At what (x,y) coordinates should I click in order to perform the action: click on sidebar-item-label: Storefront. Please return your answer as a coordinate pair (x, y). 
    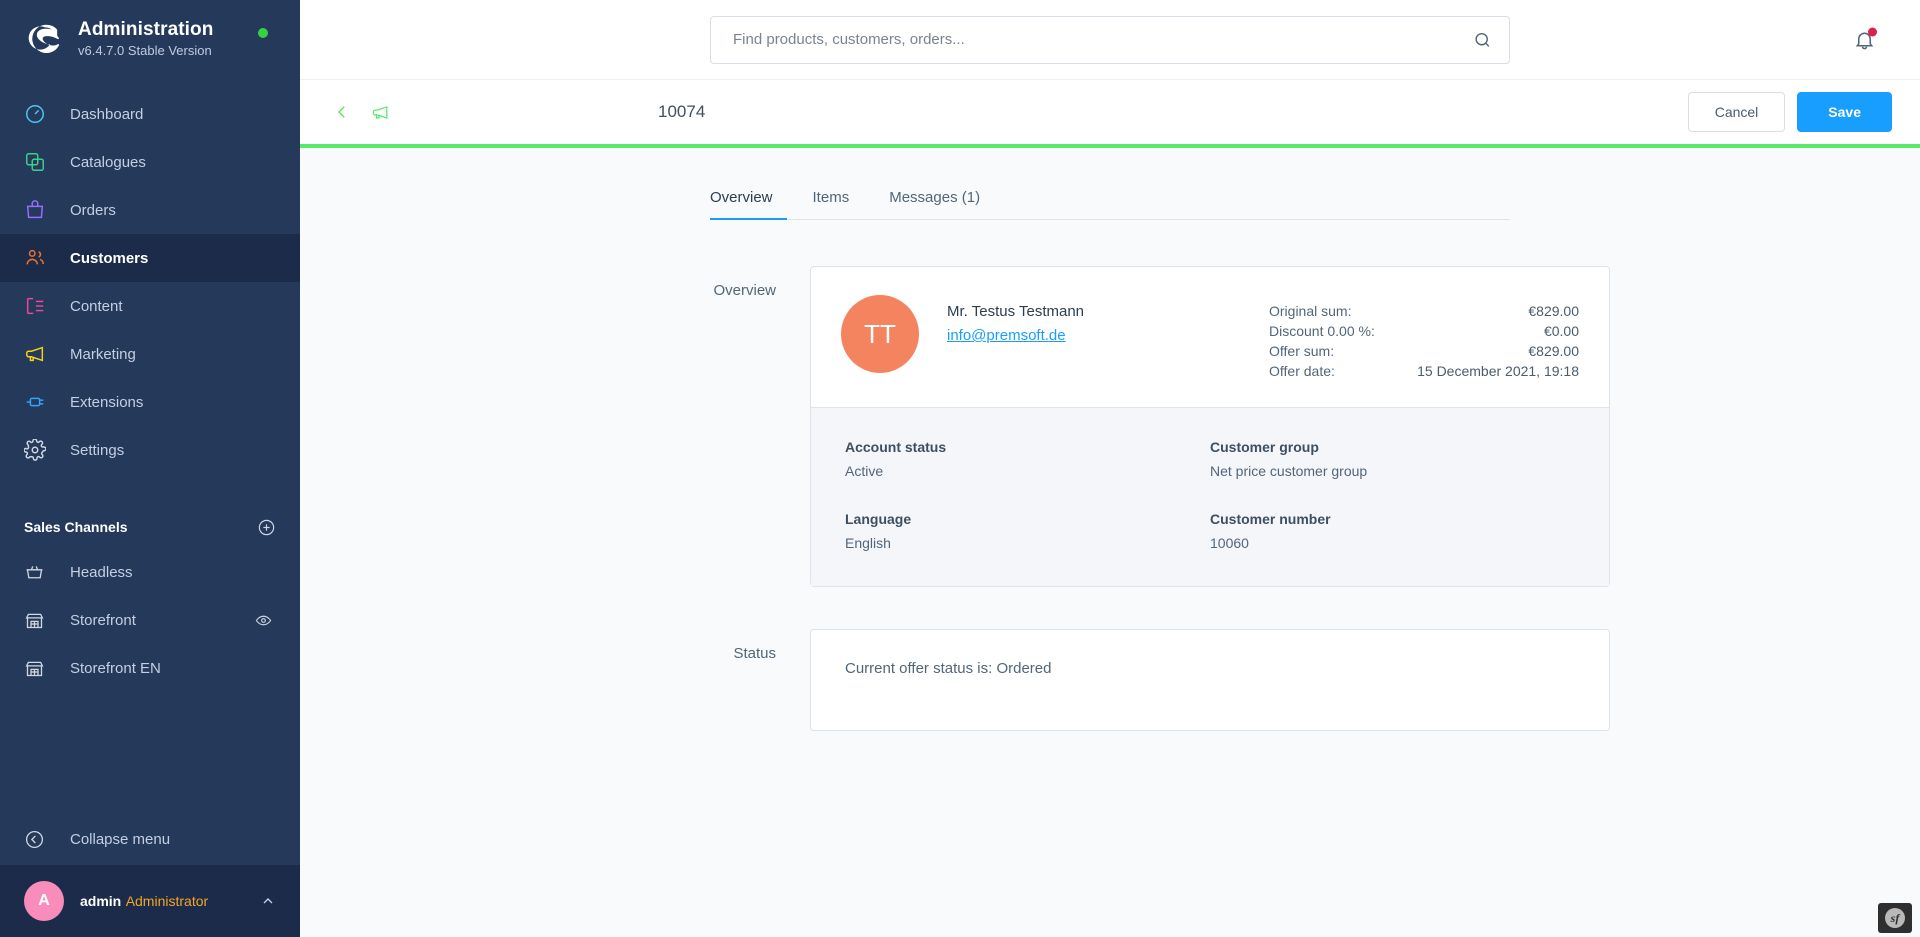
    Looking at the image, I should click on (103, 620).